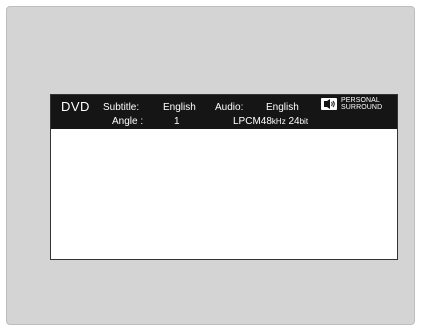  What do you see at coordinates (75, 106) in the screenshot?
I see `disc-type-label: DVD` at bounding box center [75, 106].